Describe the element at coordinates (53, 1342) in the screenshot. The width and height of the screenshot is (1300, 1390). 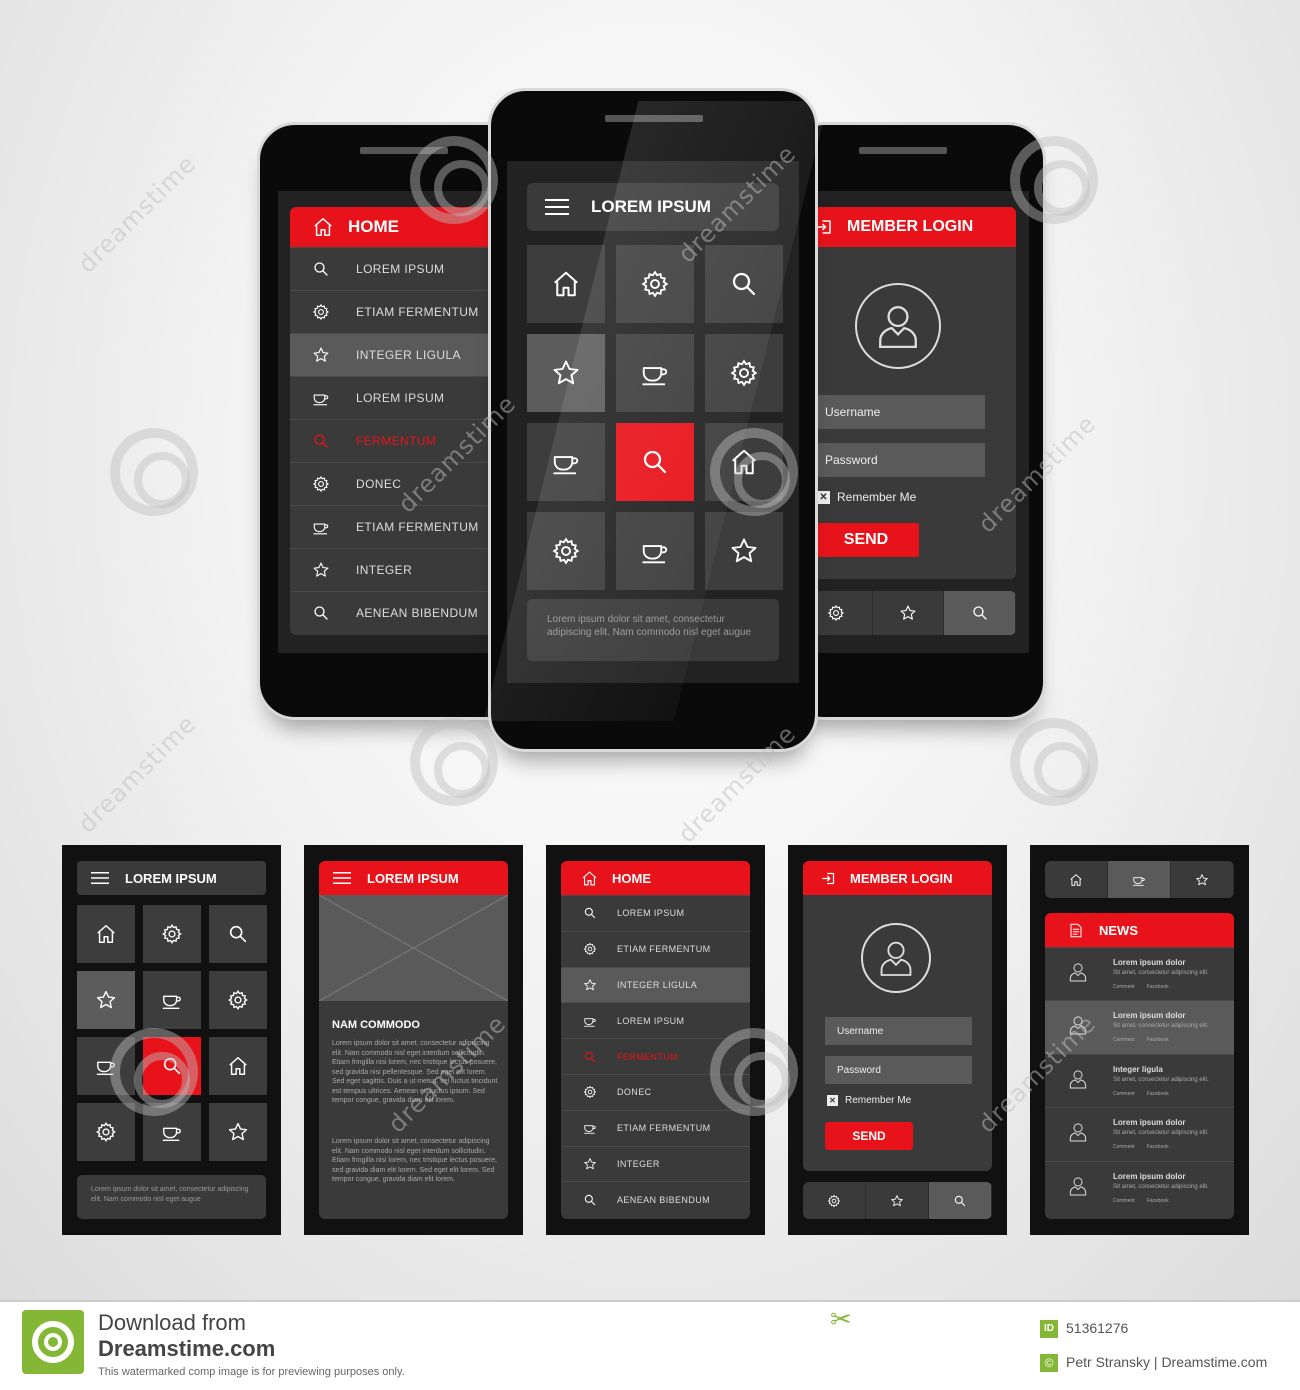
I see `dreamstime-logo-icon` at that location.